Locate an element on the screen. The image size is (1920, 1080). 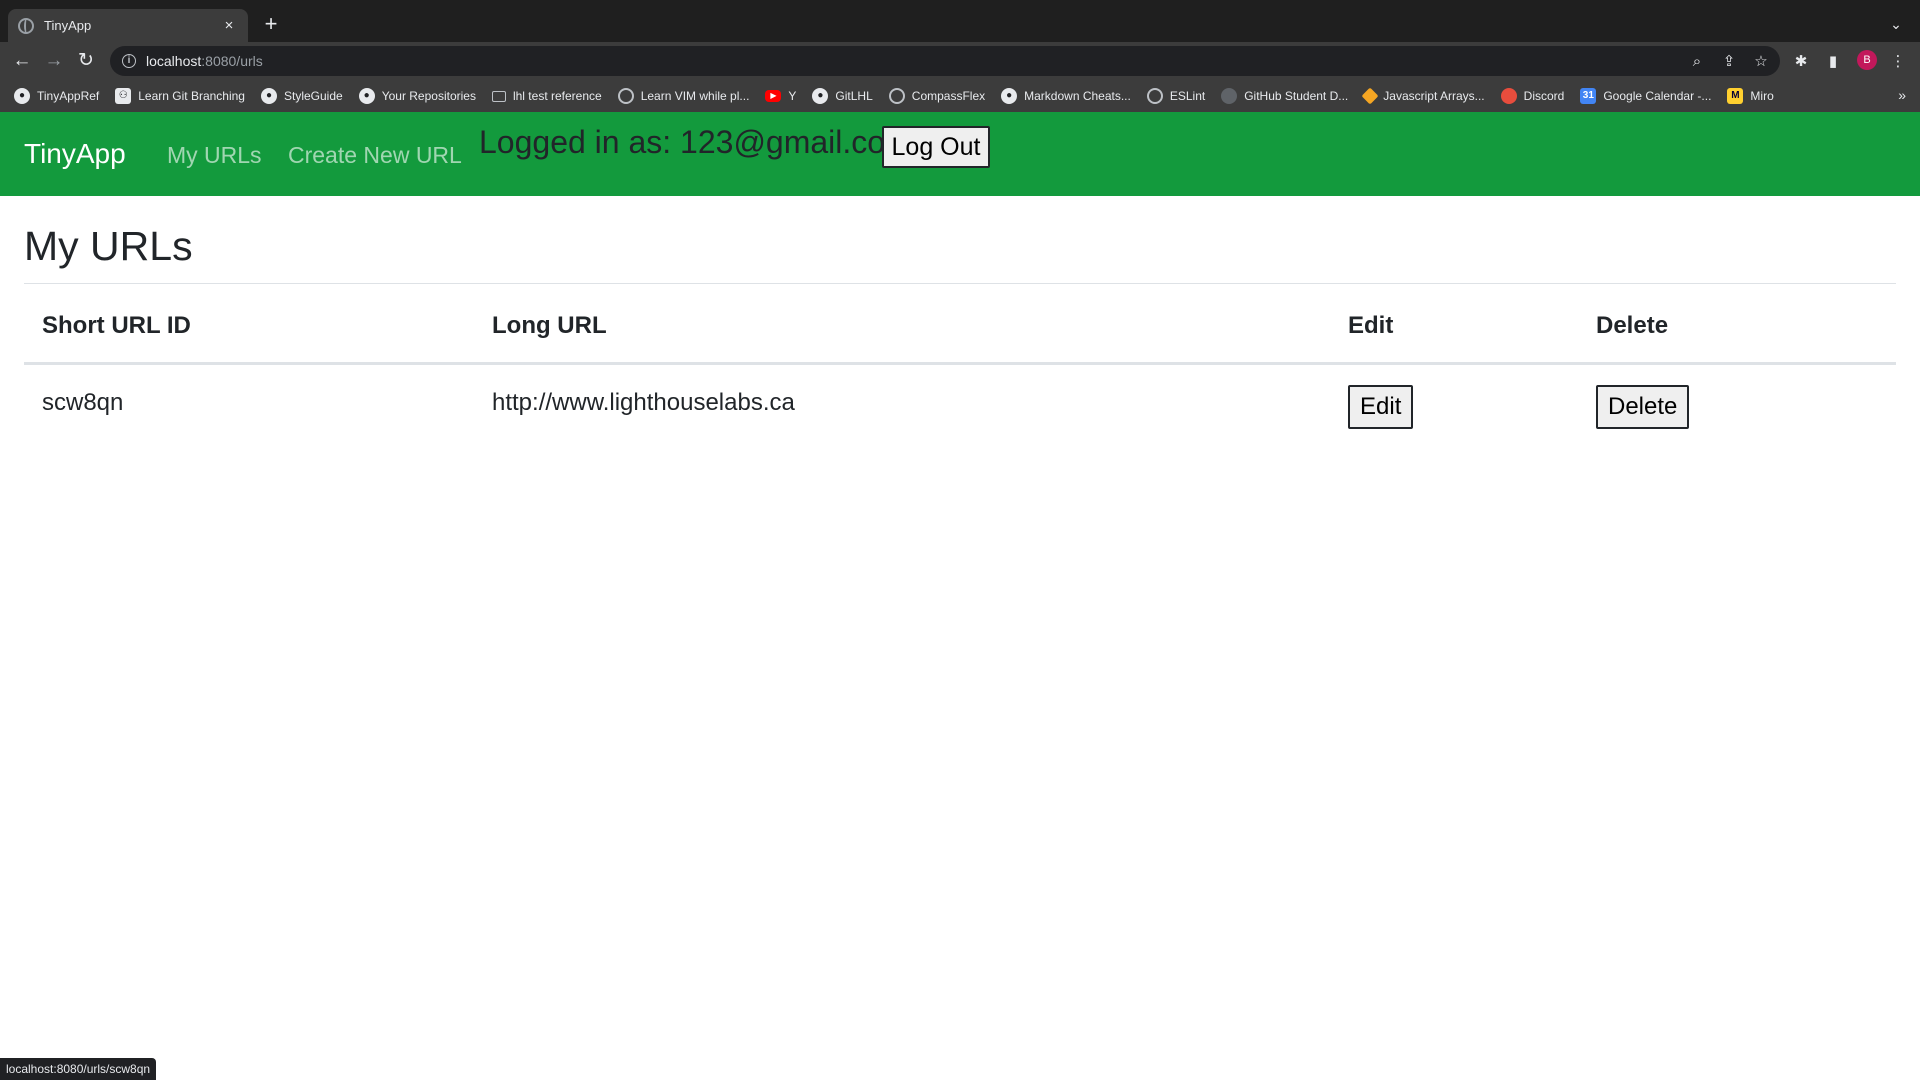
table-header-row: Short URL ID Long URL Edit Delete is located at coordinates (960, 324).